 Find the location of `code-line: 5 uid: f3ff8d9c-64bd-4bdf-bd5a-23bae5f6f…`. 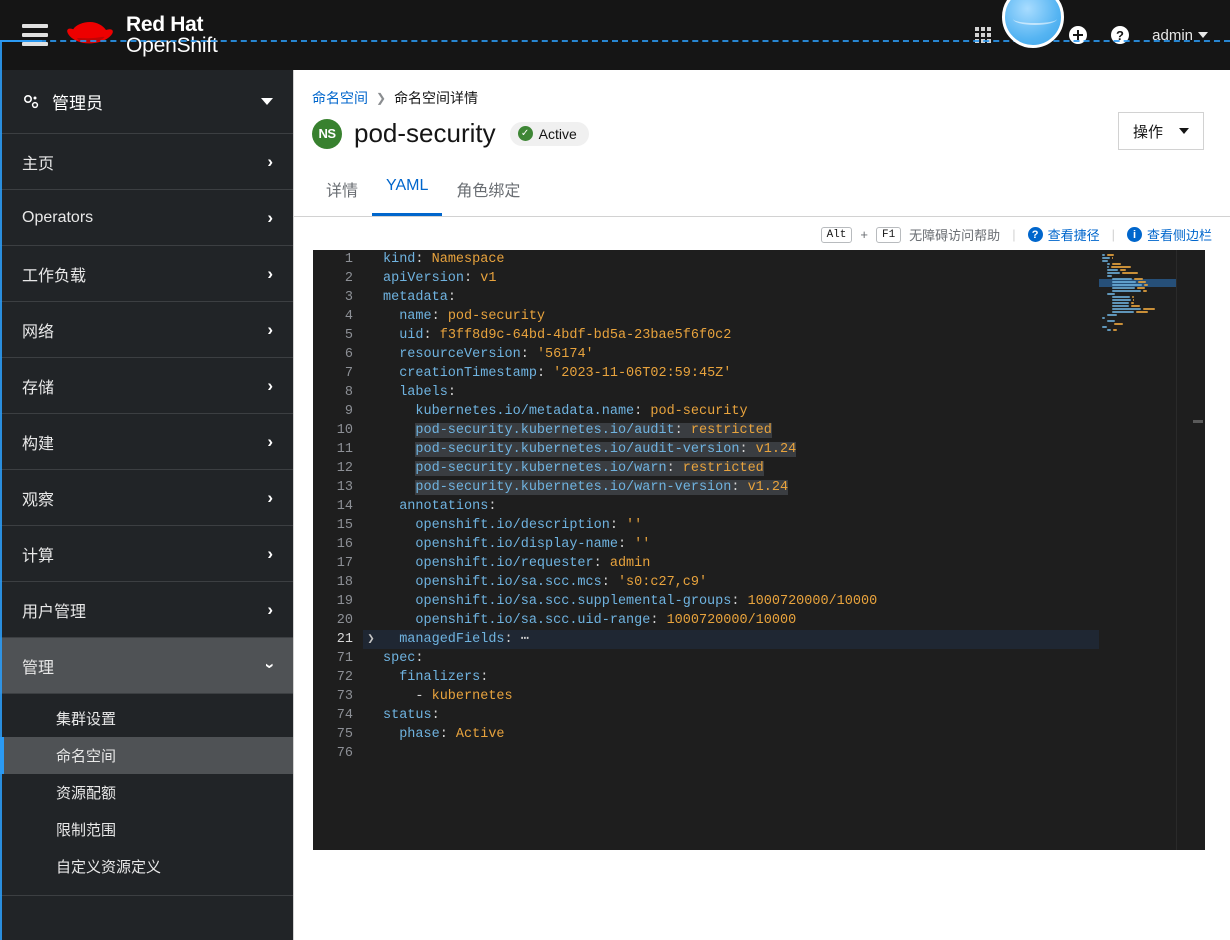

code-line: 5 uid: f3ff8d9c-64bd-4bdf-bd5a-23bae5f6f… is located at coordinates (706, 335).